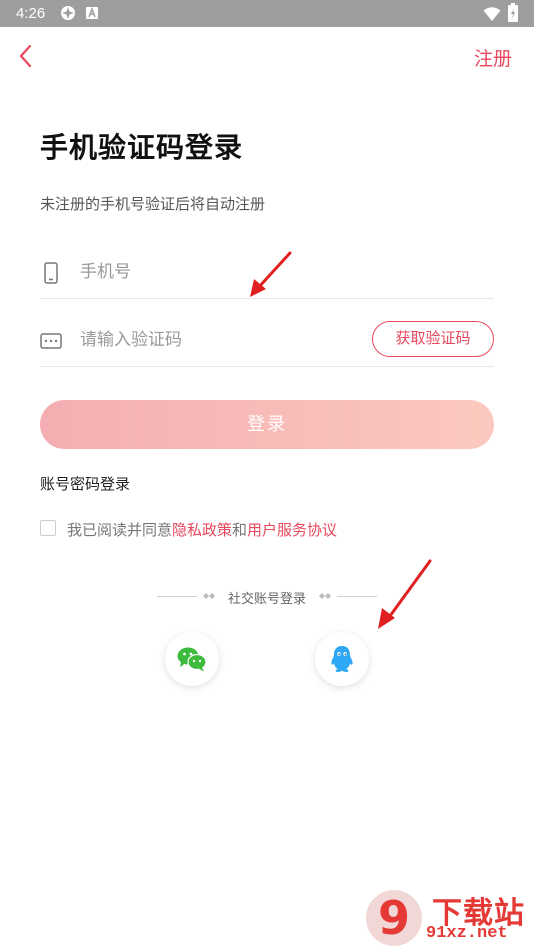  What do you see at coordinates (267, 13) in the screenshot?
I see `status-bar: 4:26` at bounding box center [267, 13].